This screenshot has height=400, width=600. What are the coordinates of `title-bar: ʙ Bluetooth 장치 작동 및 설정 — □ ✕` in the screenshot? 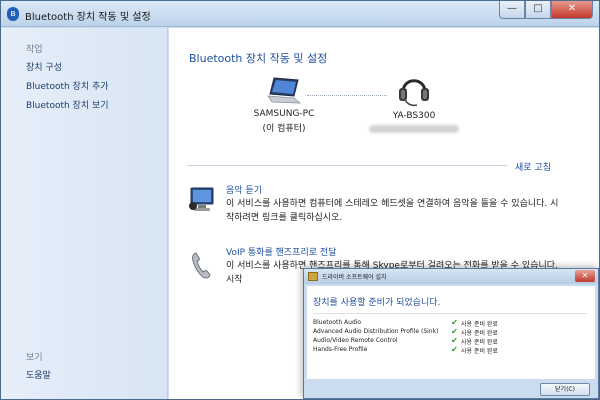 It's located at (300, 14).